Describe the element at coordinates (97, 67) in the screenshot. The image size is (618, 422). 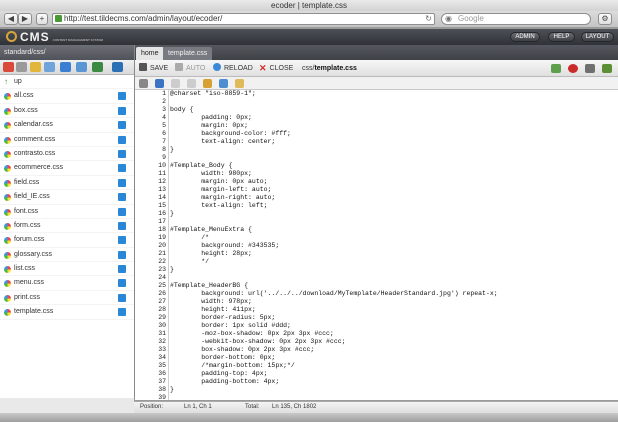
I see `refresh-icon` at that location.